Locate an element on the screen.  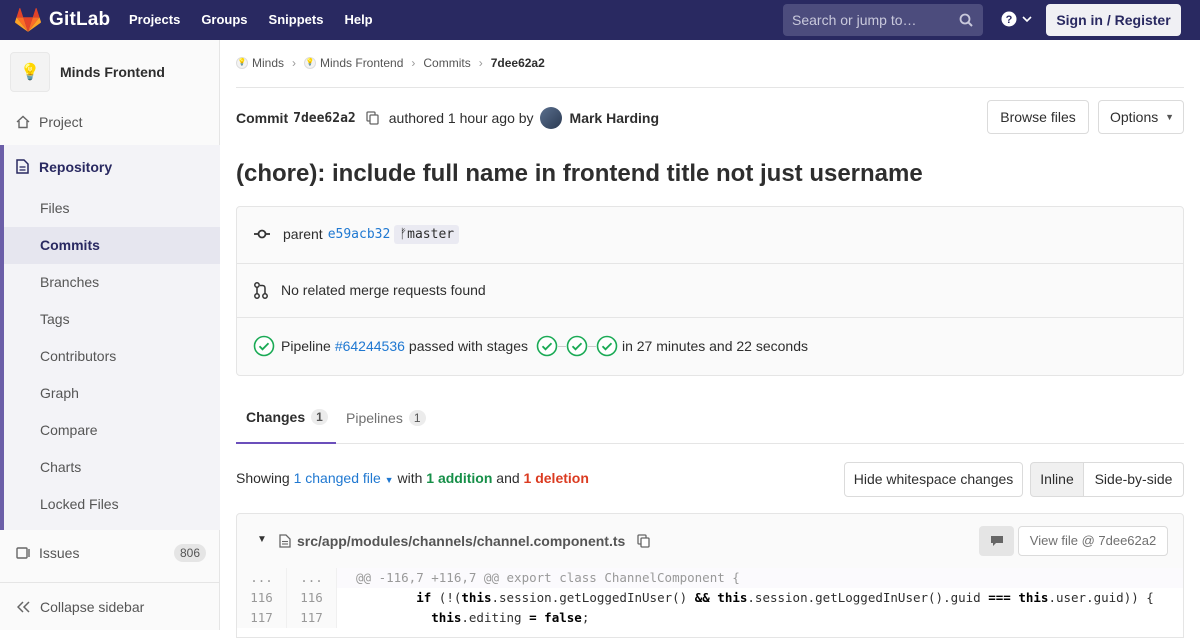
nav-projects: Projects is located at coordinates (154, 19).